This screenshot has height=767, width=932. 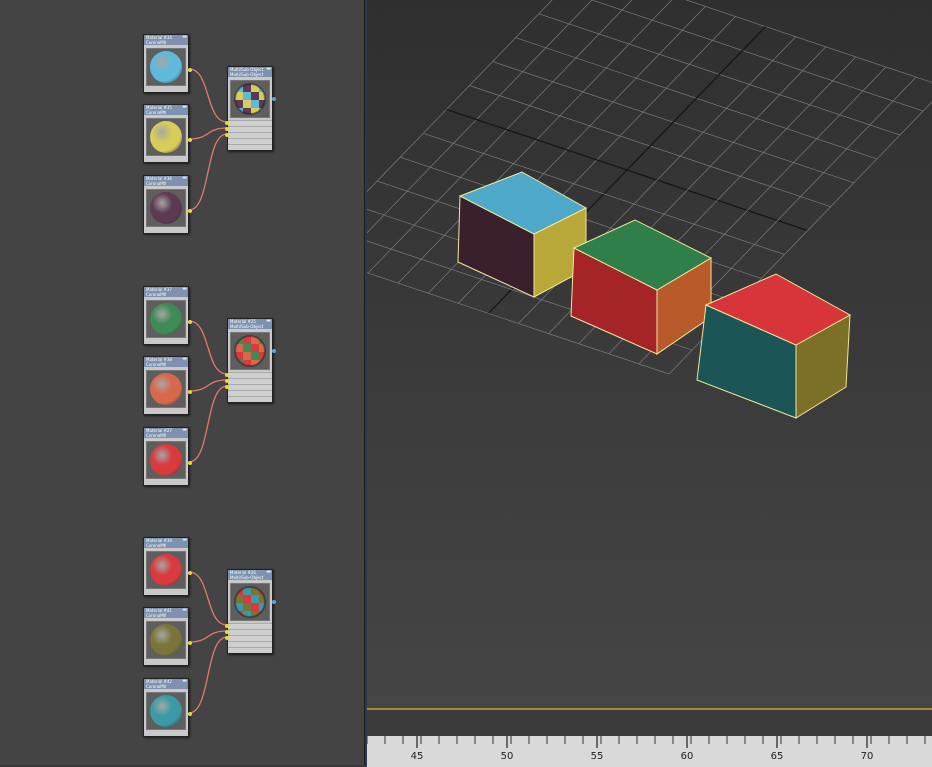 What do you see at coordinates (166, 292) in the screenshot?
I see `node-header: Material #37 CoronaMtl ▬` at bounding box center [166, 292].